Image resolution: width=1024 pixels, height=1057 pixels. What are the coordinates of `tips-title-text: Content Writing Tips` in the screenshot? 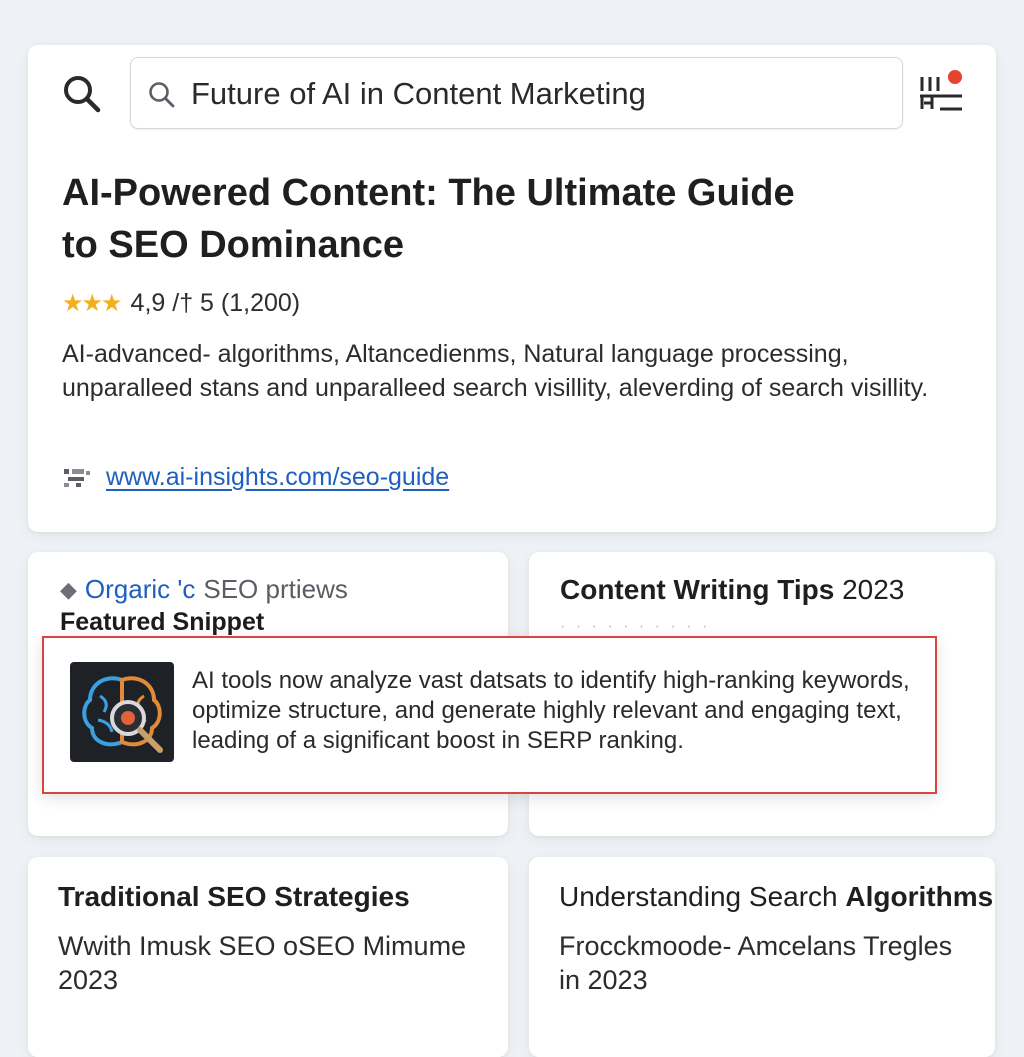 It's located at (697, 589).